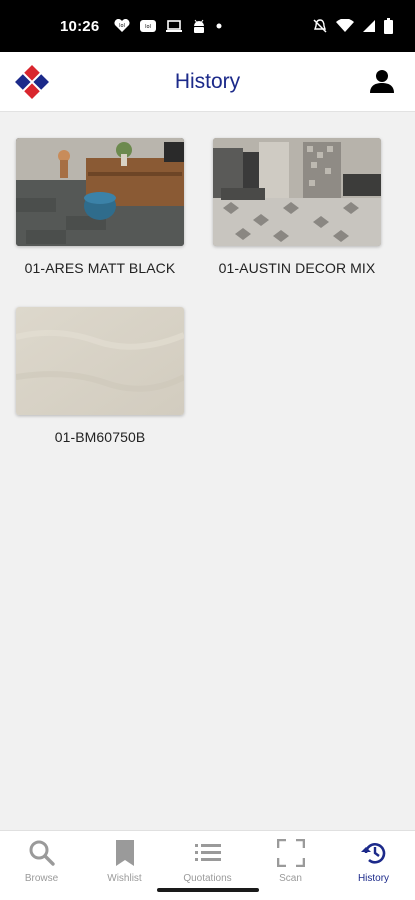  What do you see at coordinates (124, 853) in the screenshot?
I see `bookmark-icon` at bounding box center [124, 853].